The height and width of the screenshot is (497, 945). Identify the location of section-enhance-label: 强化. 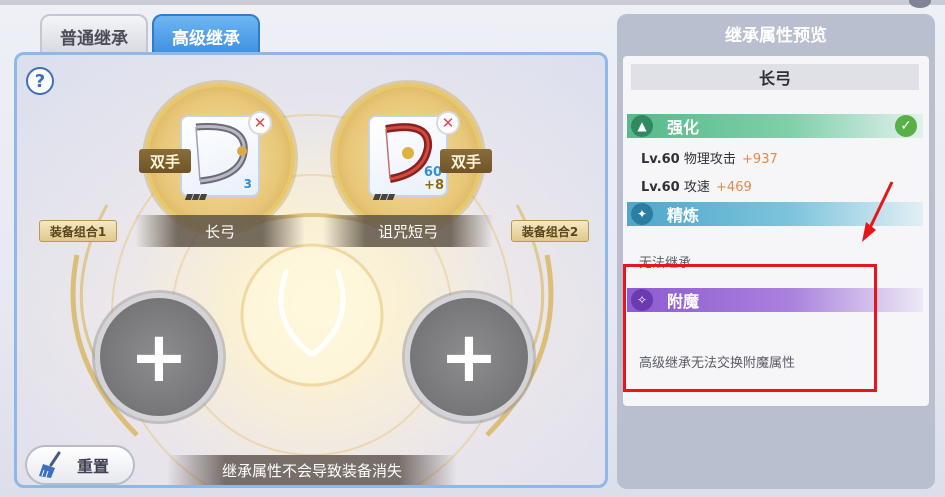
(683, 127).